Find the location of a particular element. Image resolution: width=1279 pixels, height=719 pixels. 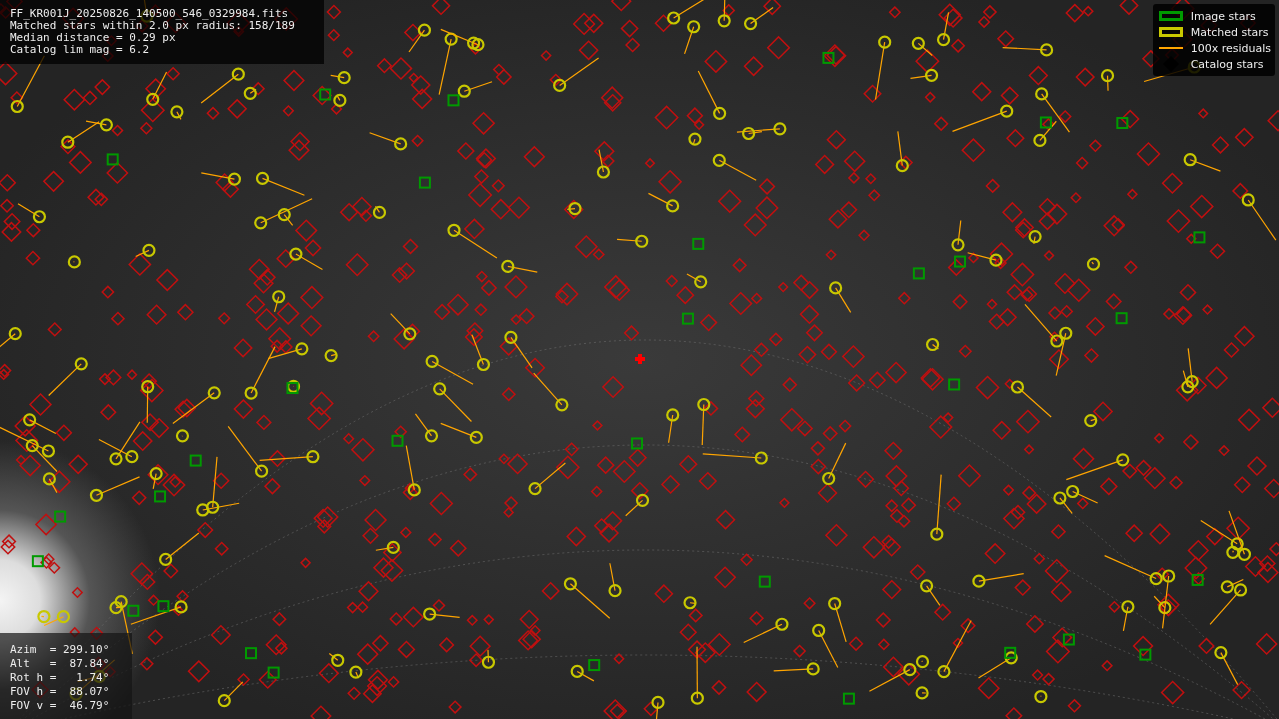

pointing-text: Azim = 299.10° is located at coordinates (60, 650).